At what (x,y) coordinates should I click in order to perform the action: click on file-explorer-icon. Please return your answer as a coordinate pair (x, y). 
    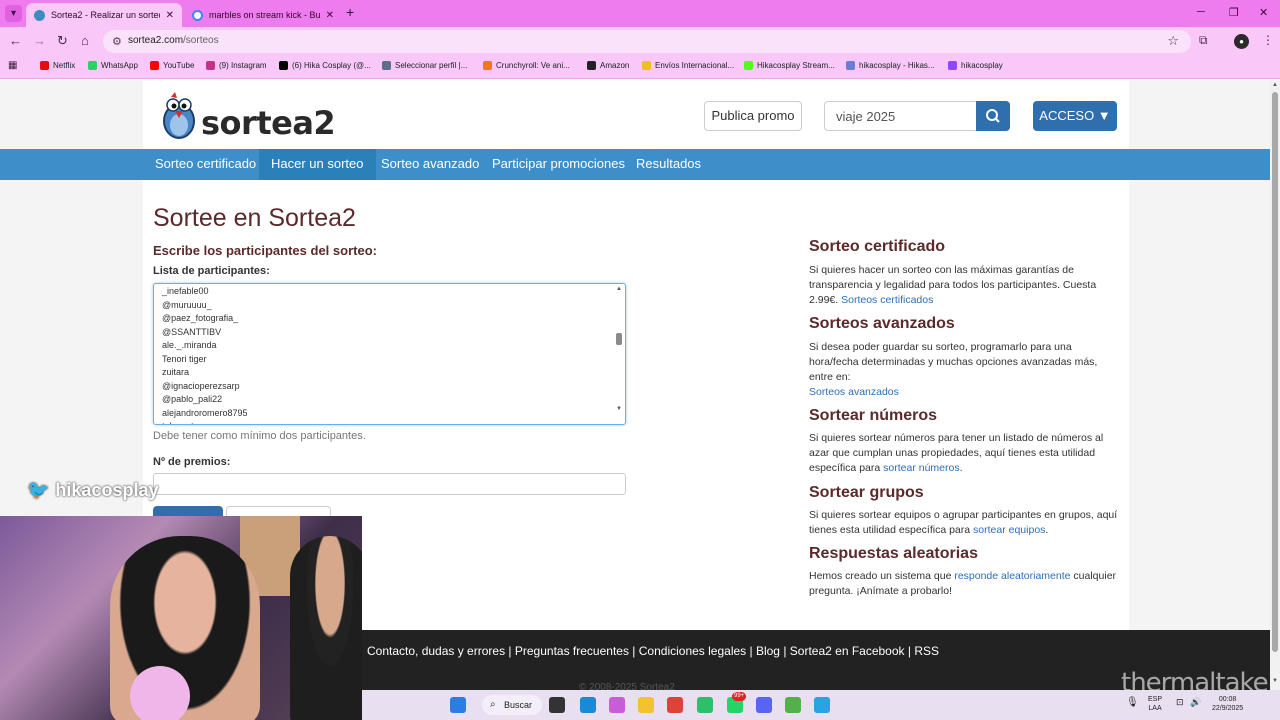
    Looking at the image, I should click on (646, 705).